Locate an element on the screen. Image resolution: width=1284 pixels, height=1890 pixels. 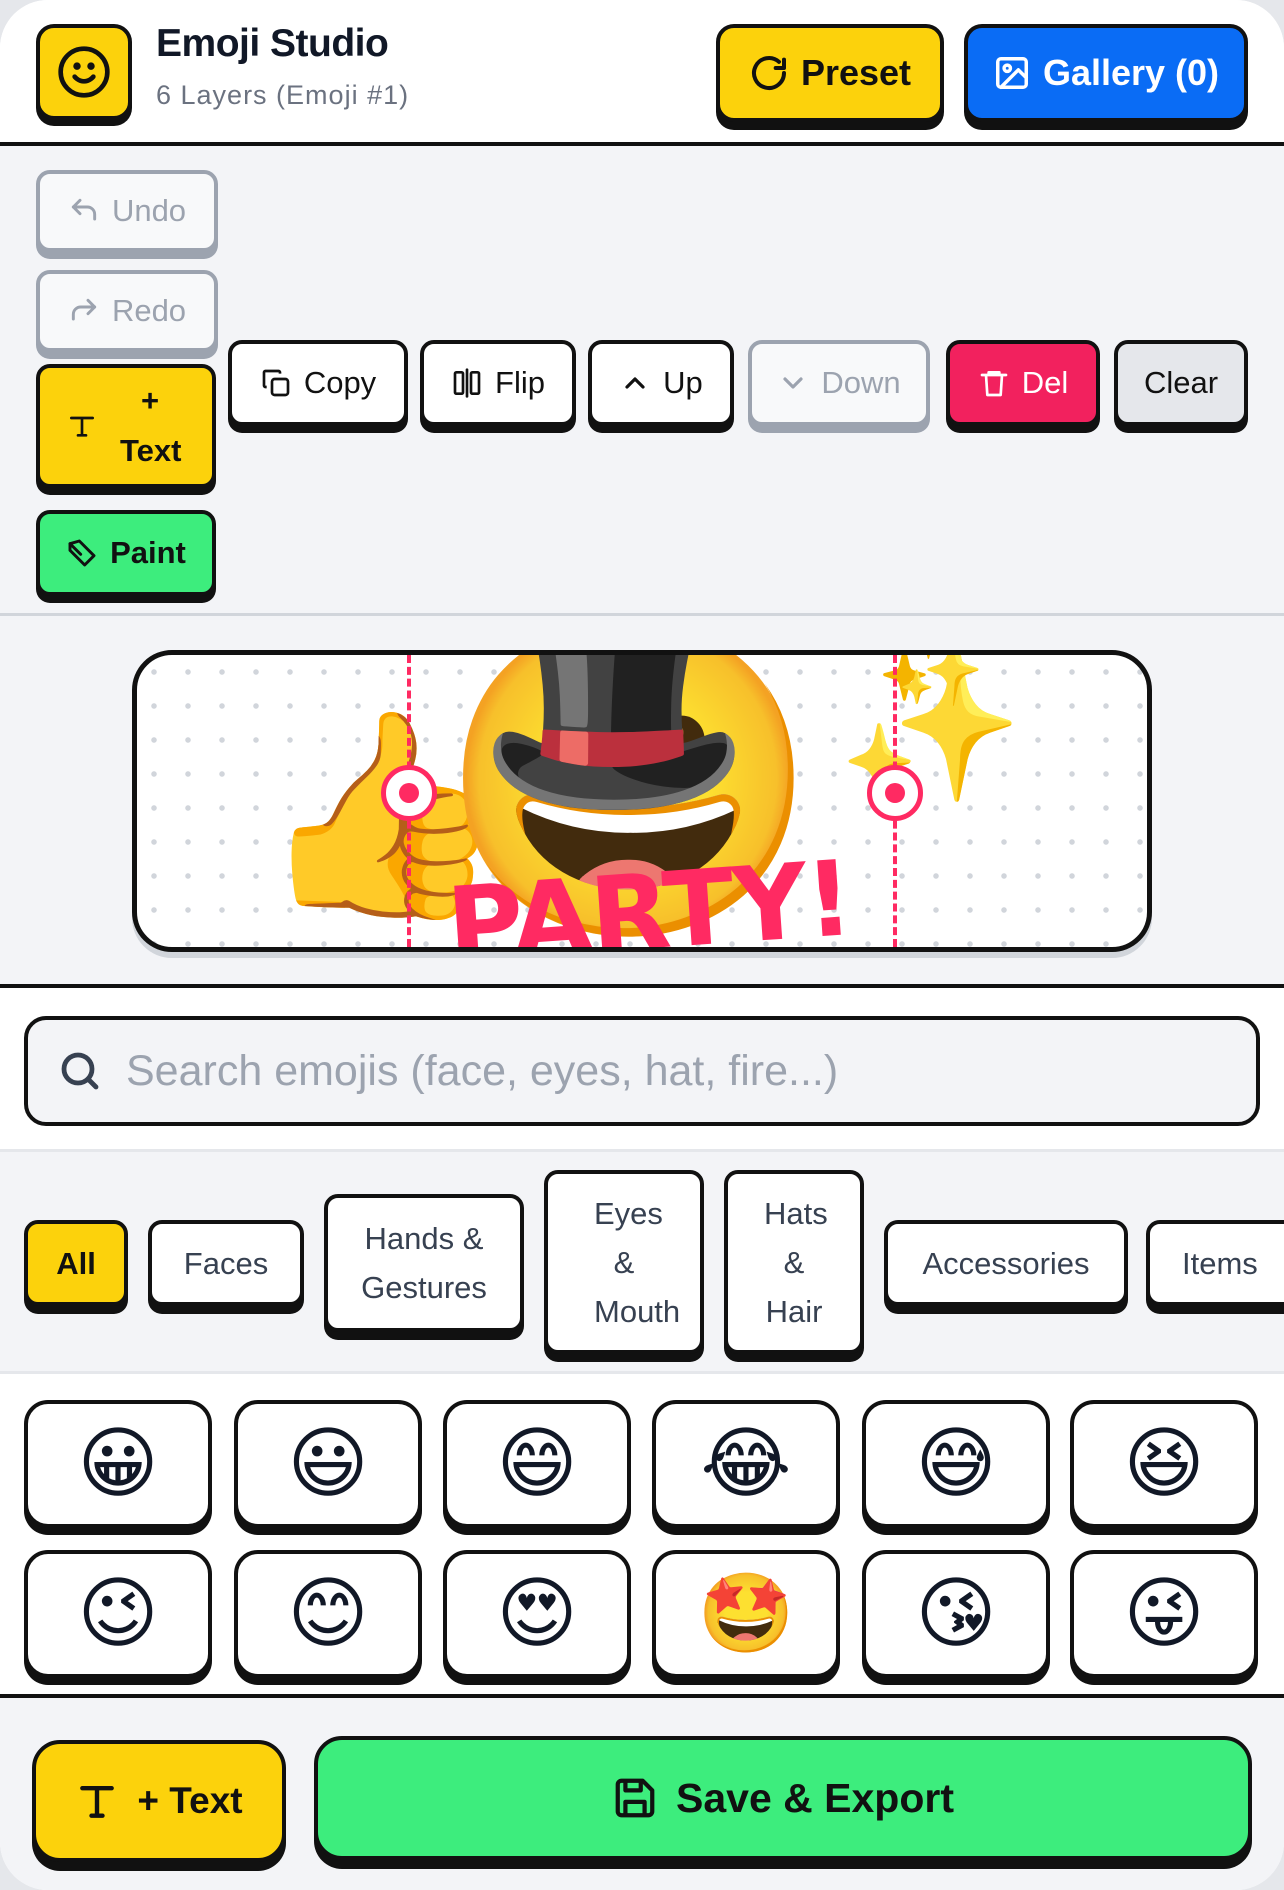
smiley-icon is located at coordinates (84, 72).